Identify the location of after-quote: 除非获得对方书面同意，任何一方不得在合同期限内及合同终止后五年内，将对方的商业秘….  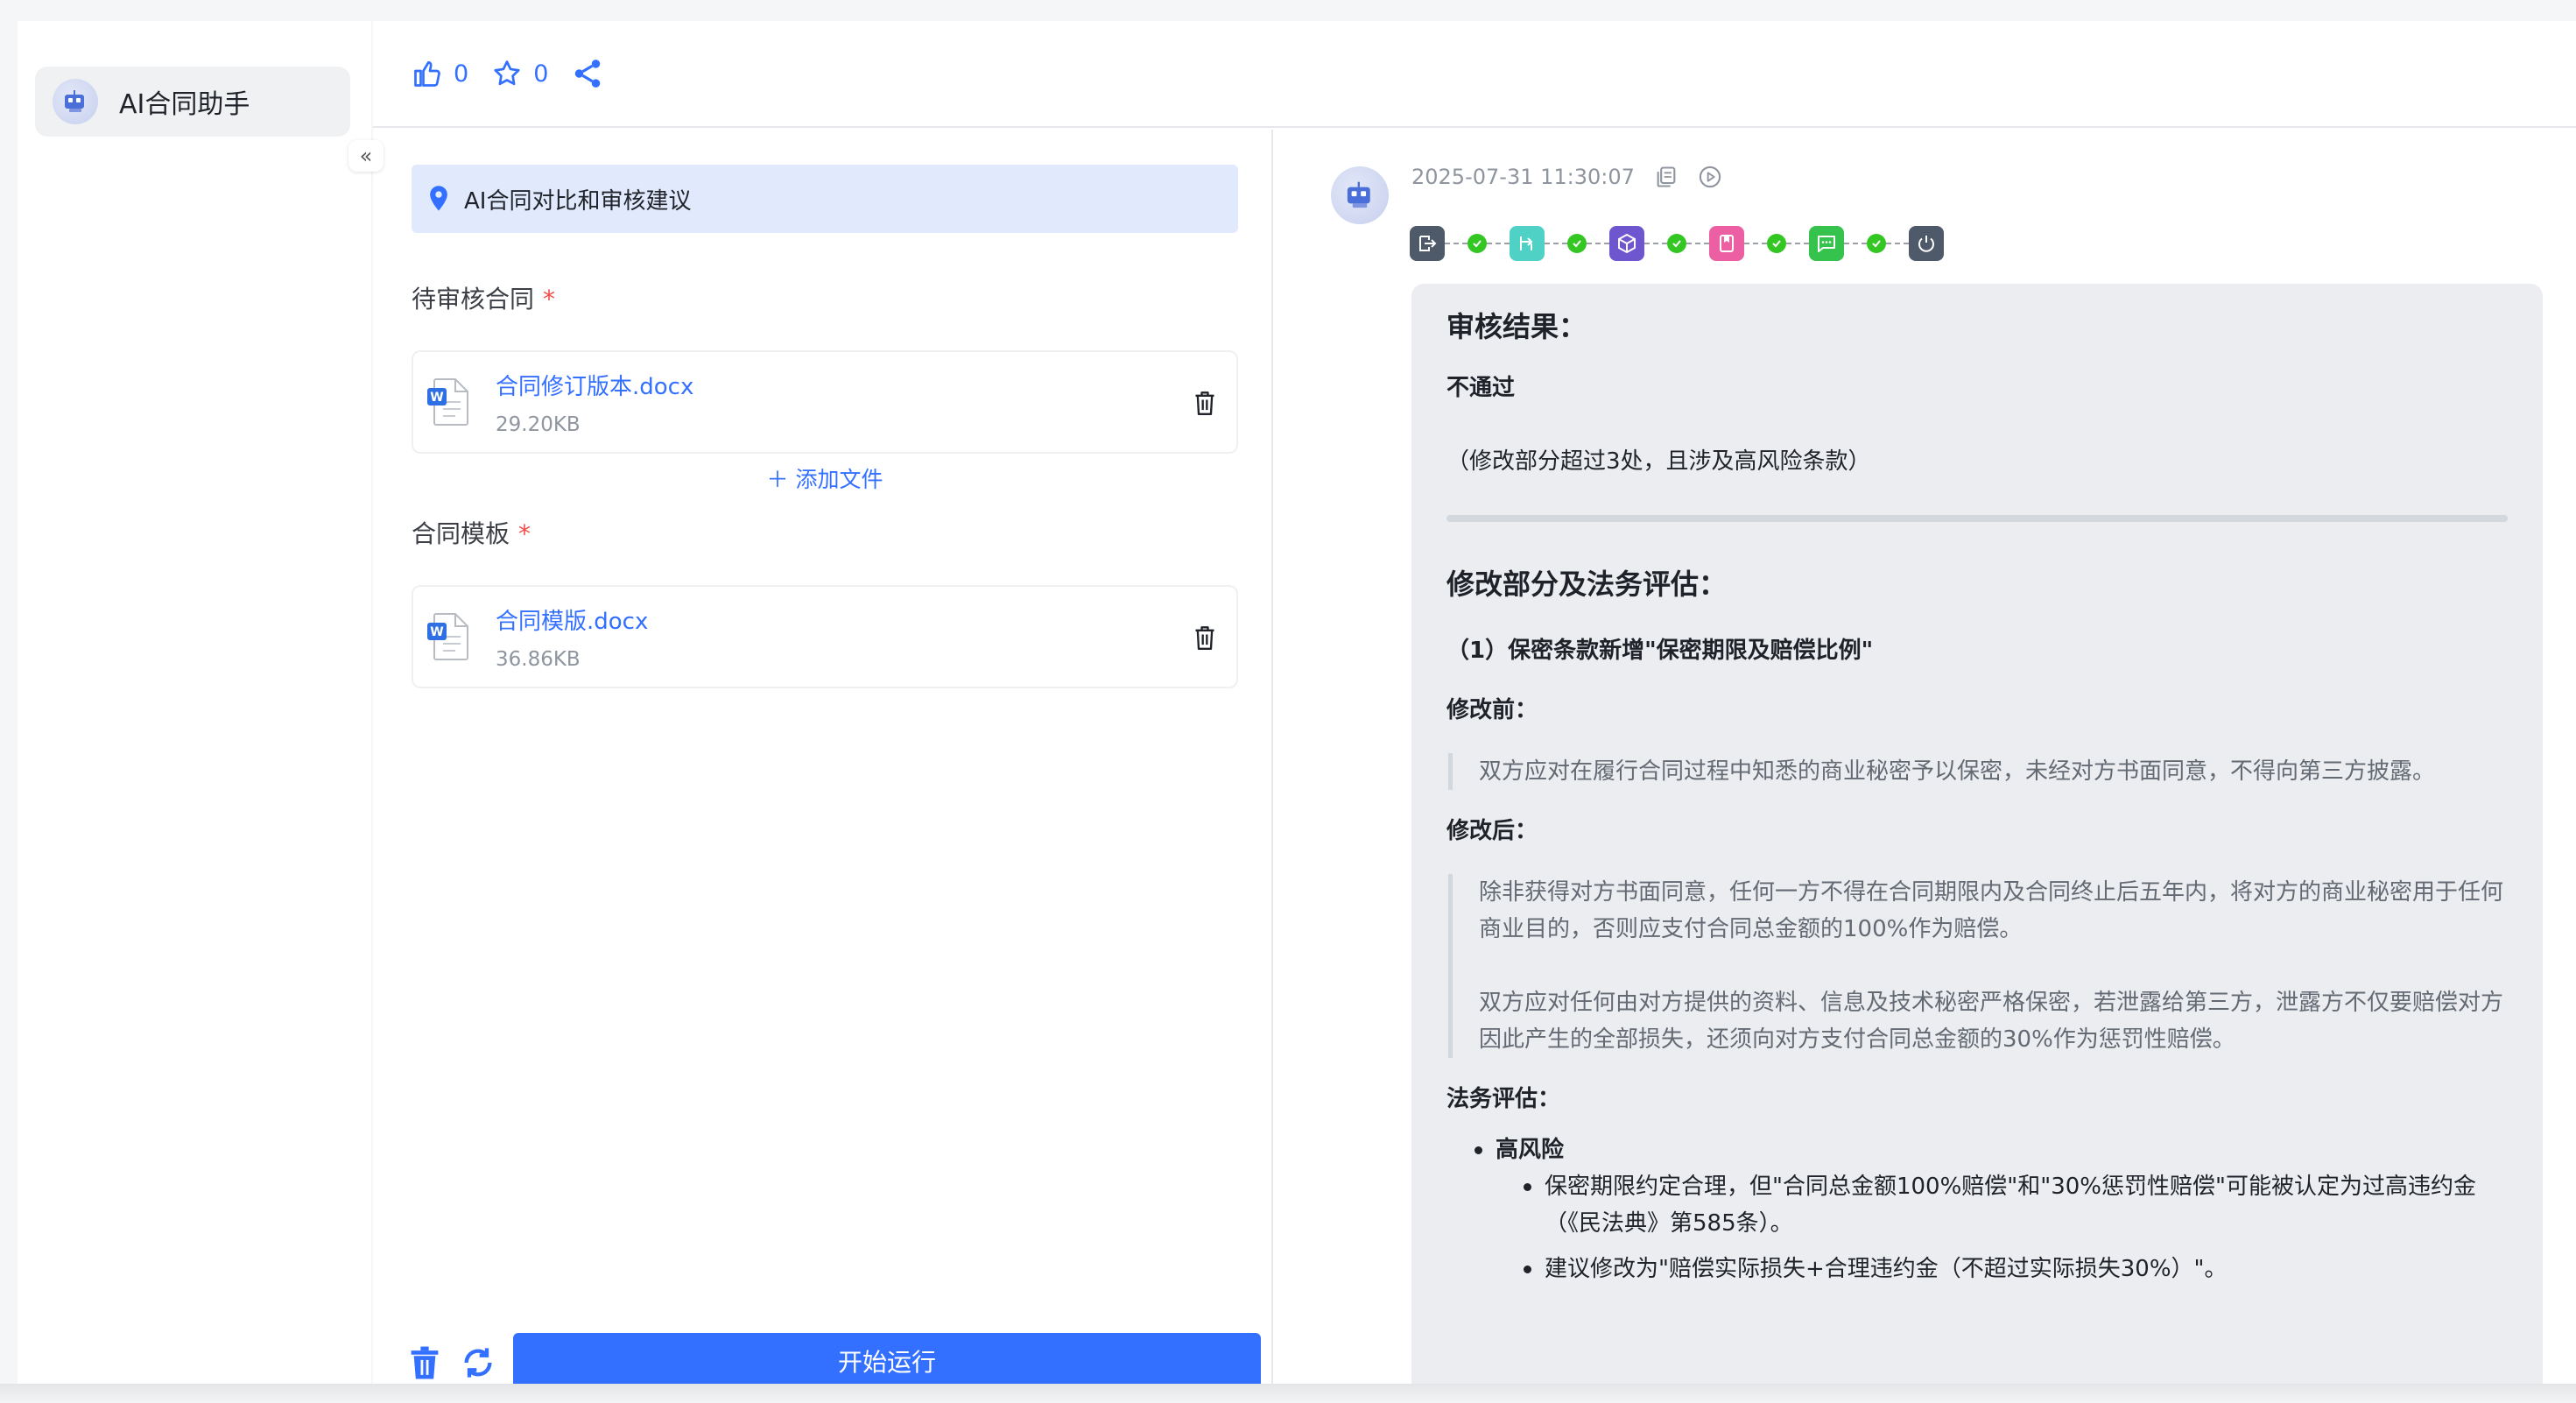
(1978, 966).